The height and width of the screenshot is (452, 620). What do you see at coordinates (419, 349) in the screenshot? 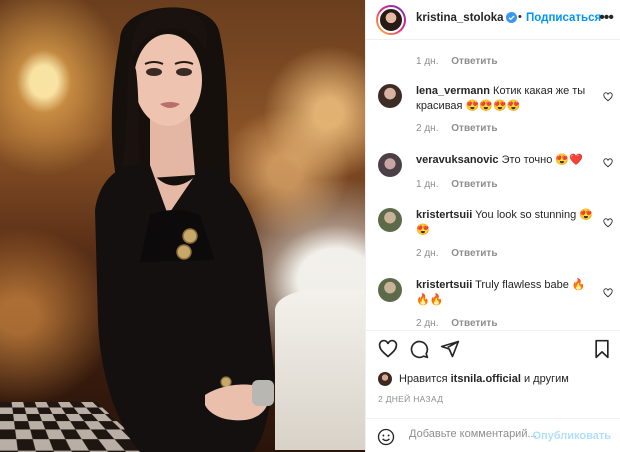
I see `comment-icon` at bounding box center [419, 349].